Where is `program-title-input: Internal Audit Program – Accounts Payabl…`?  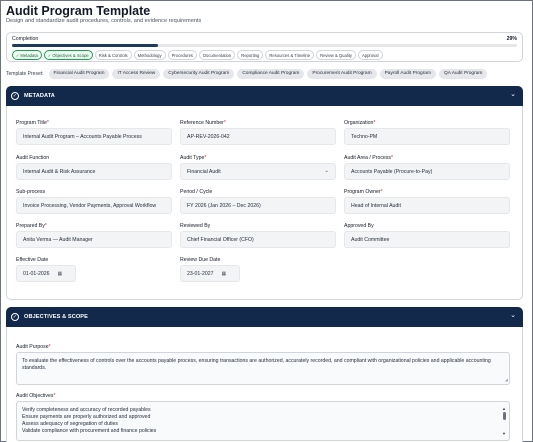
program-title-input: Internal Audit Program – Accounts Payabl… is located at coordinates (94, 136).